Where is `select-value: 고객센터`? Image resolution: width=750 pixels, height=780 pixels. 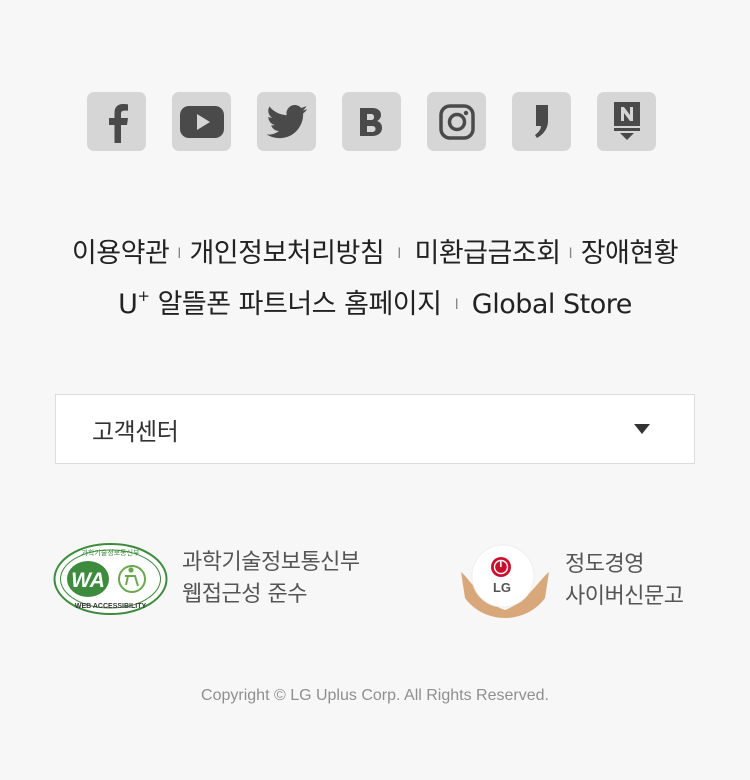
select-value: 고객센터 is located at coordinates (135, 431).